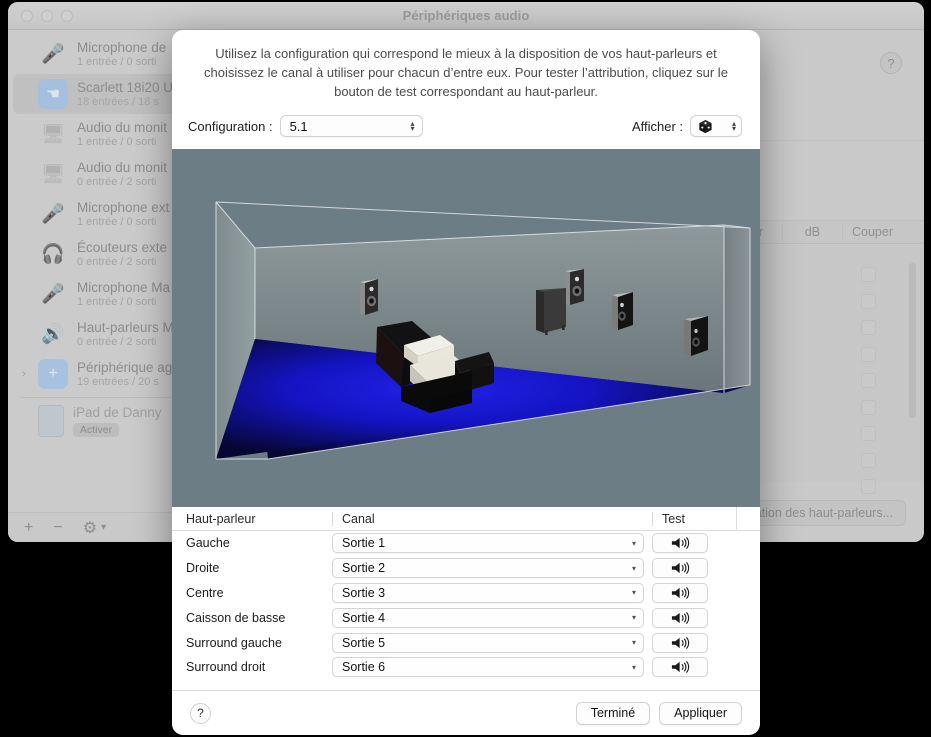 This screenshot has width=931, height=737. Describe the element at coordinates (57, 528) in the screenshot. I see `remove-device-button: −` at that location.